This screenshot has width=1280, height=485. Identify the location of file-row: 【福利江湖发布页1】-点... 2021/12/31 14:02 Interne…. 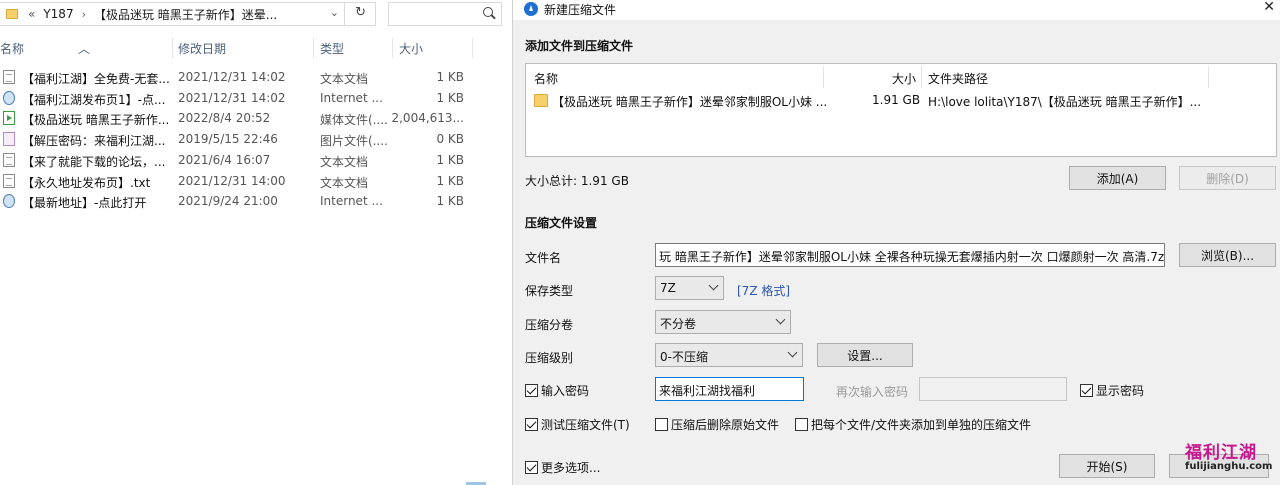
(256, 98).